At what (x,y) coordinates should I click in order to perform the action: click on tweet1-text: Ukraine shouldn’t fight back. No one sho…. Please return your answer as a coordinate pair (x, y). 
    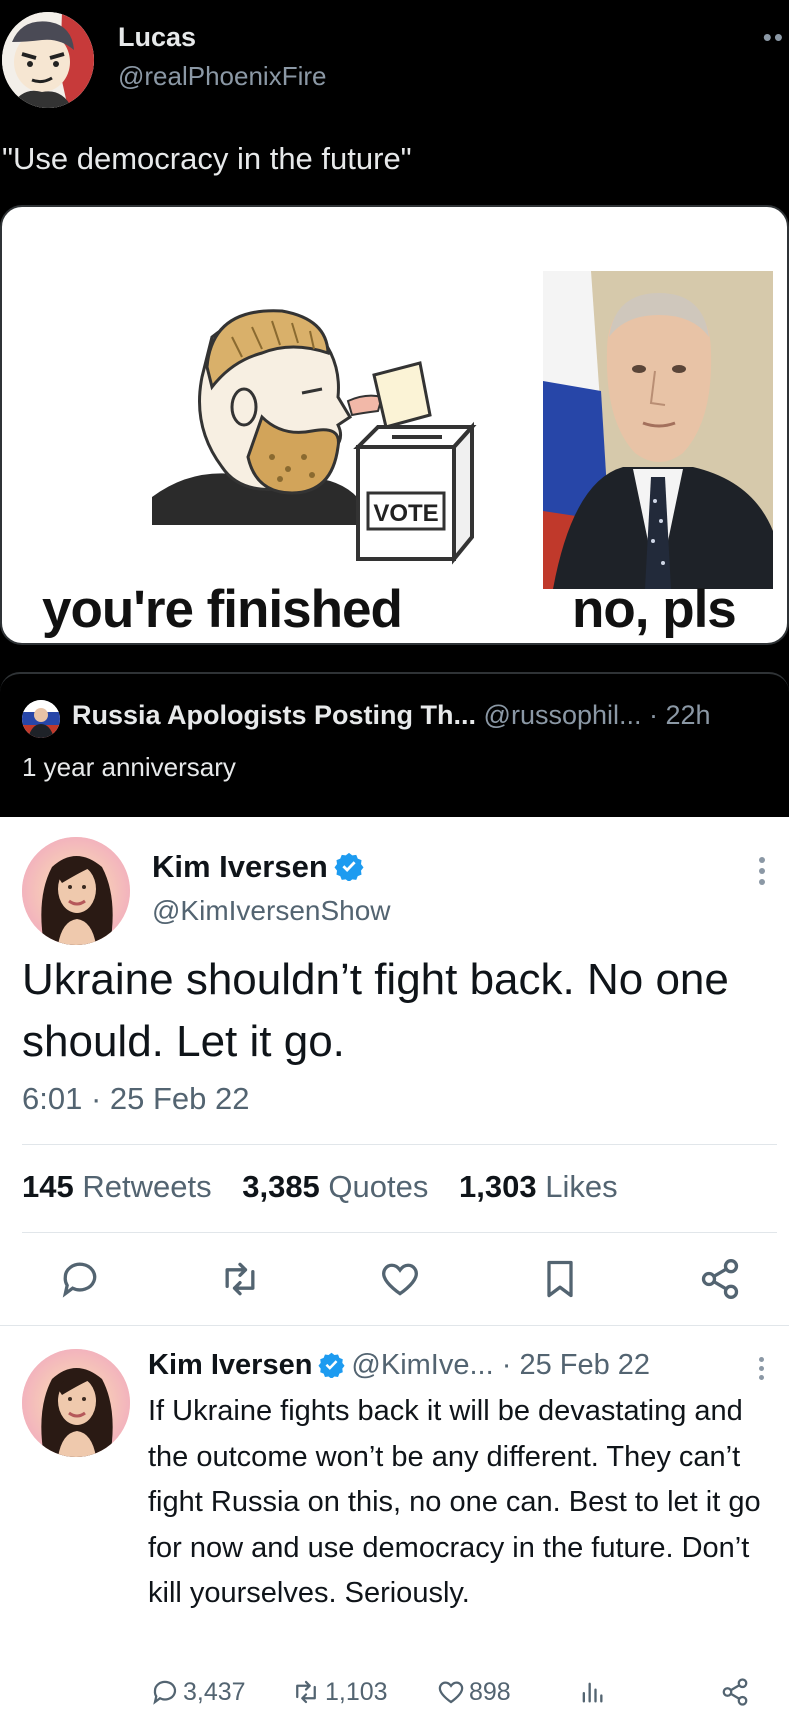
    Looking at the image, I should click on (375, 1010).